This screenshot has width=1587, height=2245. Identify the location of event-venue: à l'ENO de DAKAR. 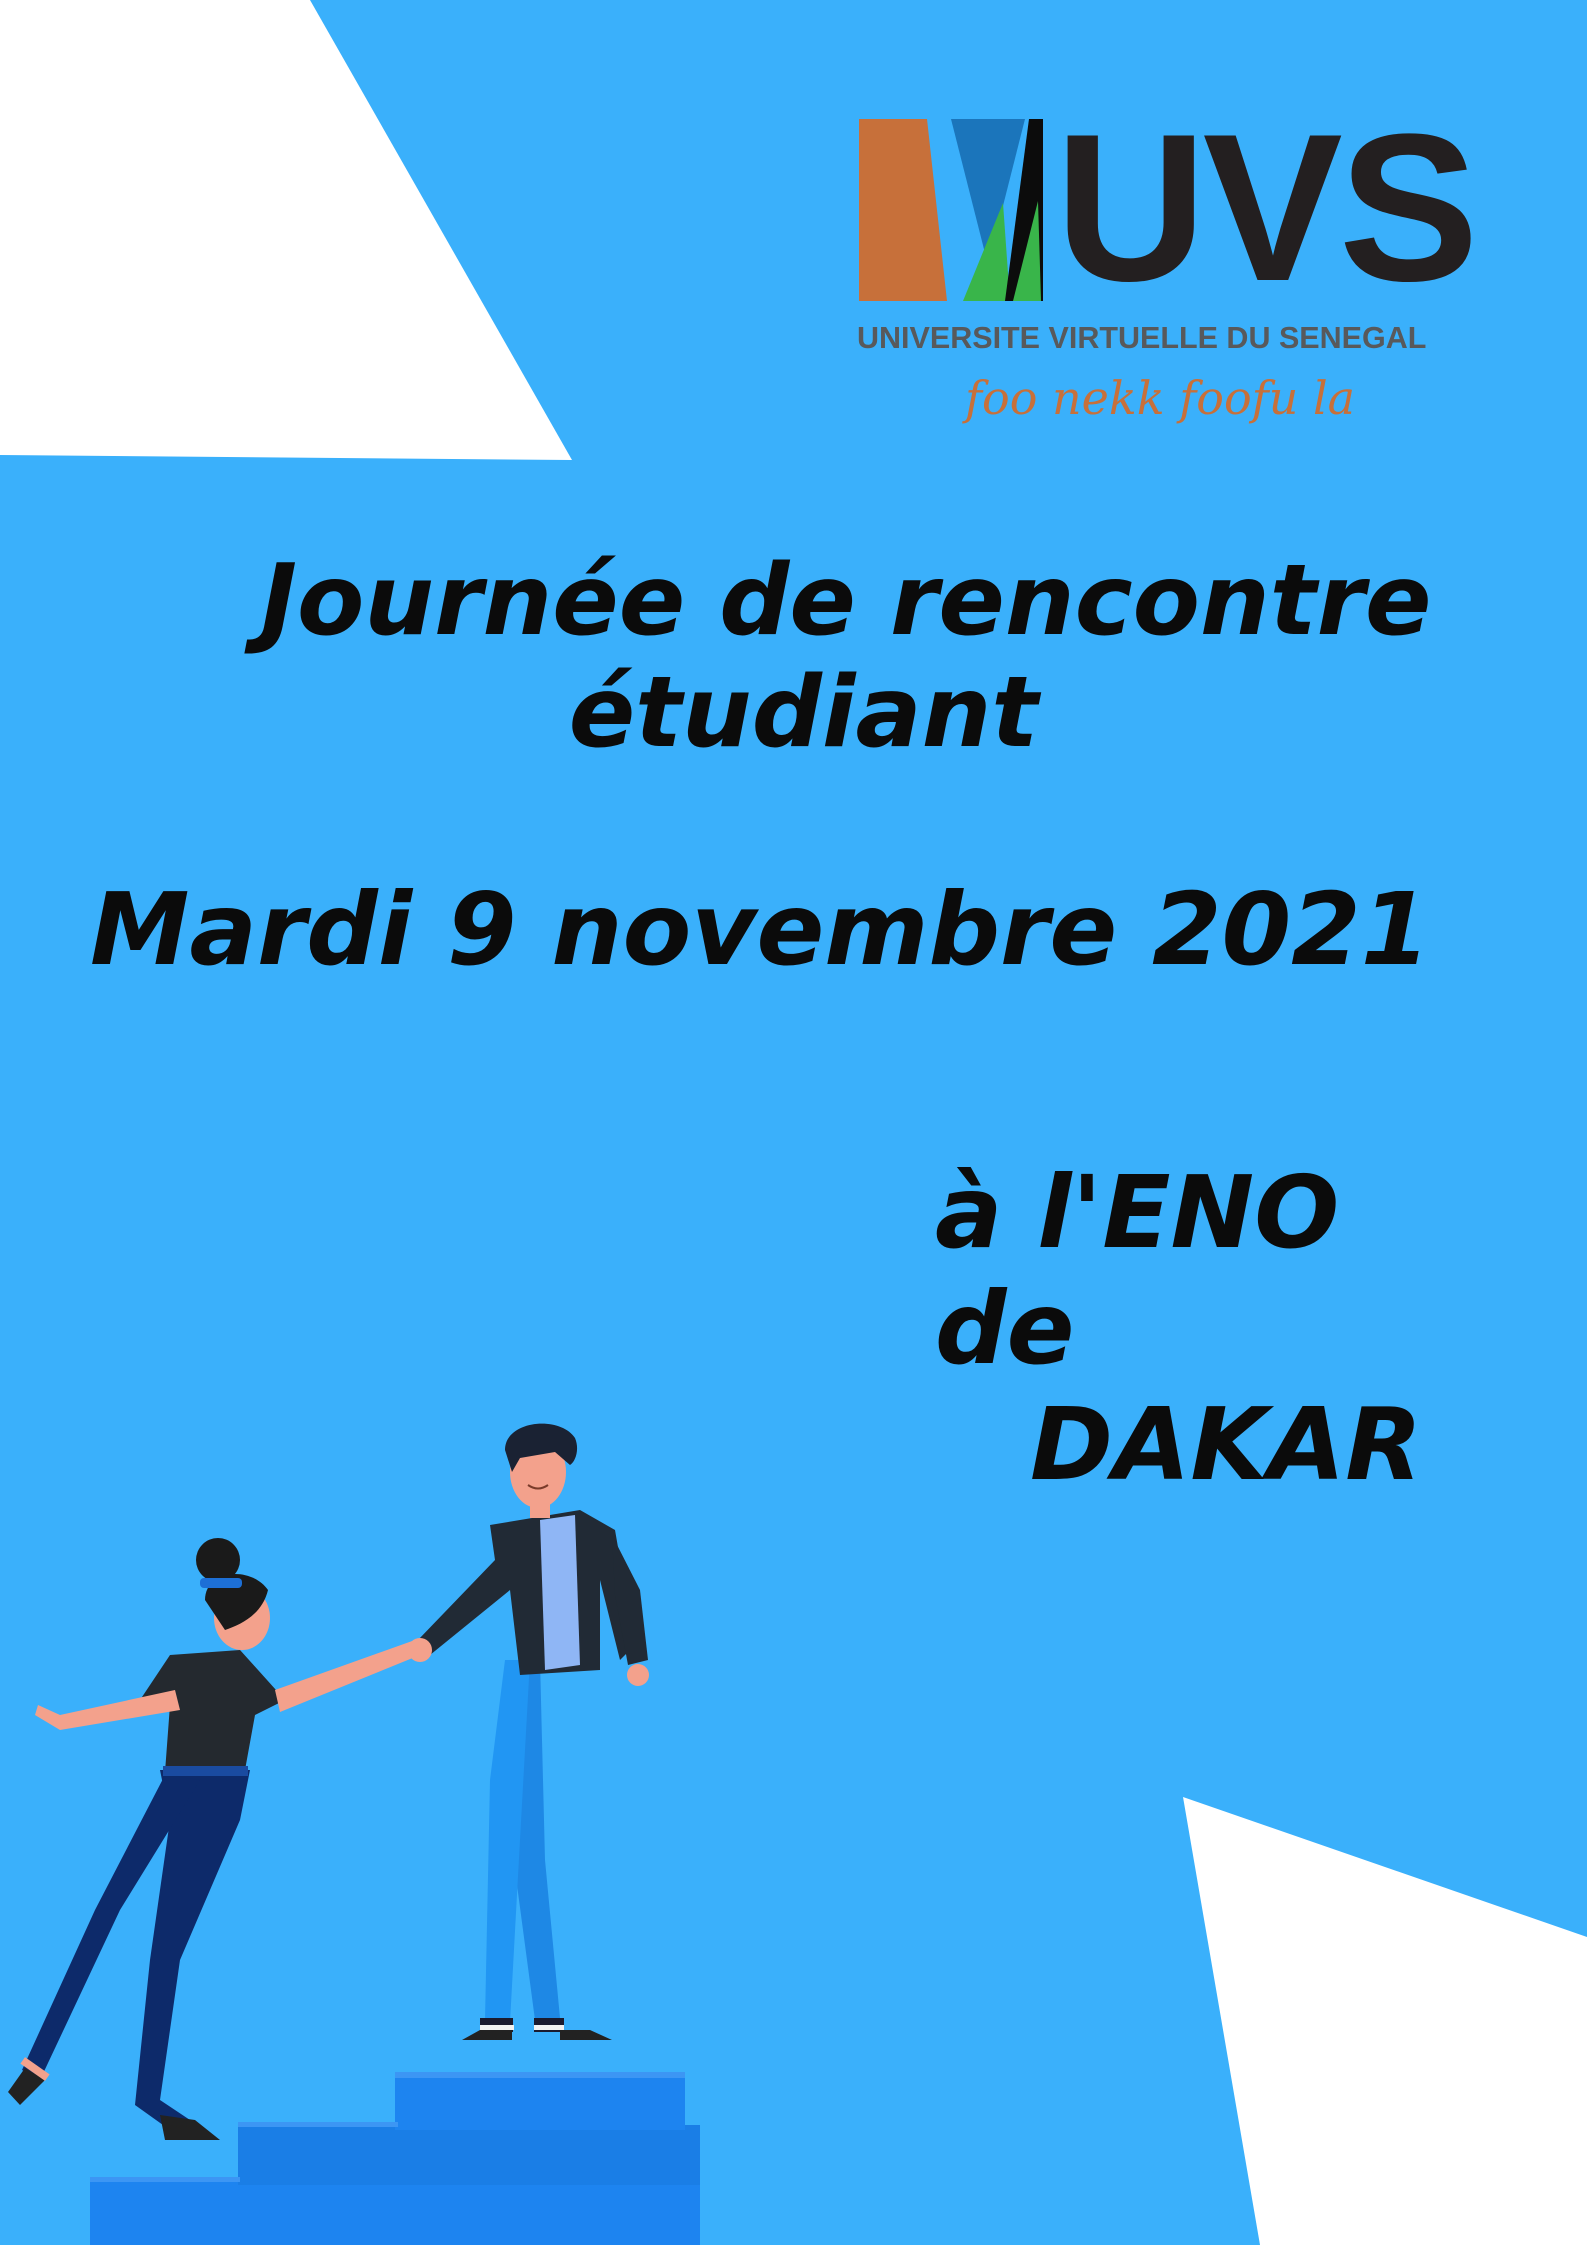
(1215, 1329).